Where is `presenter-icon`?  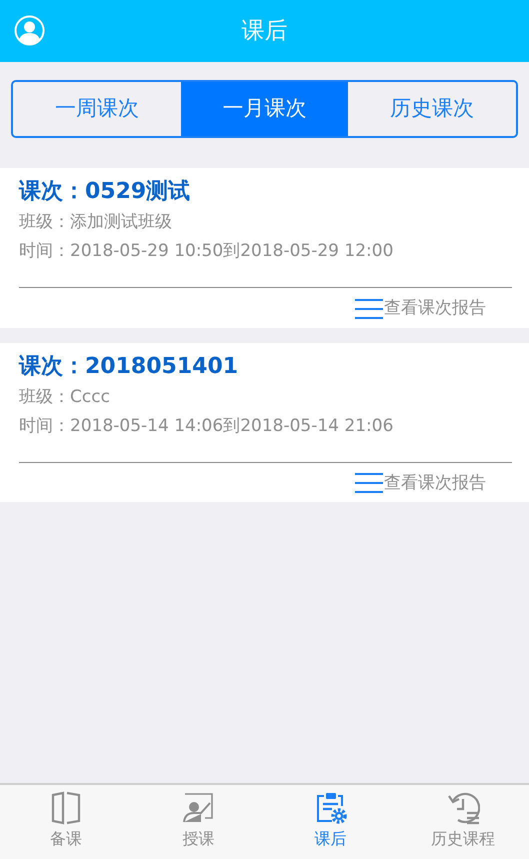
presenter-icon is located at coordinates (198, 808).